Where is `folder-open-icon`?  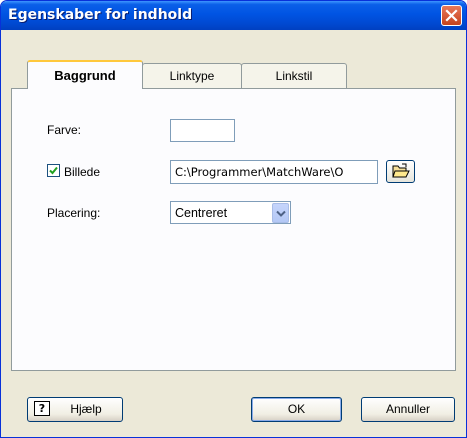 folder-open-icon is located at coordinates (401, 170).